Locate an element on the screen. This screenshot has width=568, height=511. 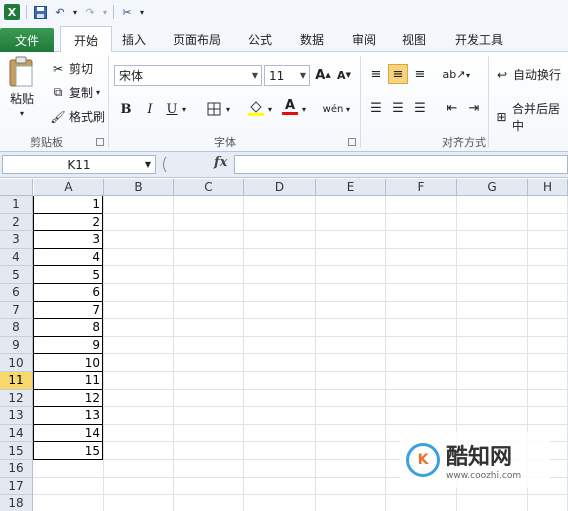
cell-a8: 8 is located at coordinates (68, 328).